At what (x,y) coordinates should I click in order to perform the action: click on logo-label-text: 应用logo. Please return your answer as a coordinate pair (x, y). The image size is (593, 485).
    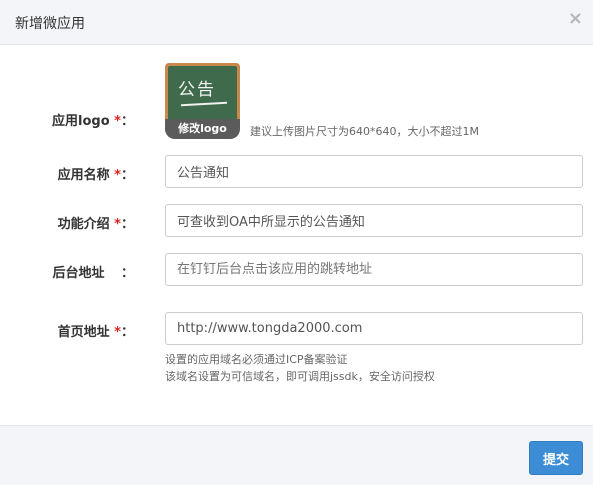
    Looking at the image, I should click on (81, 121).